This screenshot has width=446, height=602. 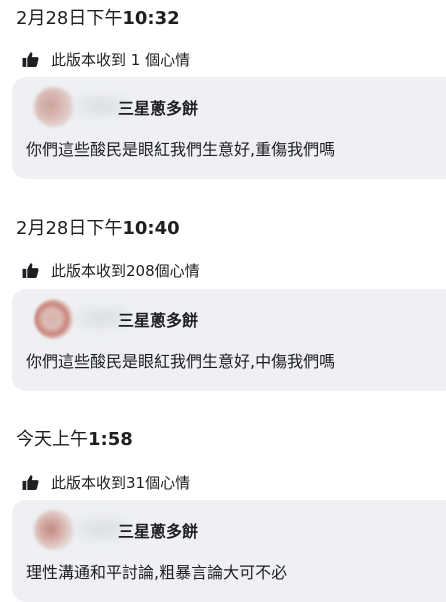 I want to click on comment-text: 你們這些酸民是眼紅我們生意好,重傷我們嗎, so click(x=181, y=149).